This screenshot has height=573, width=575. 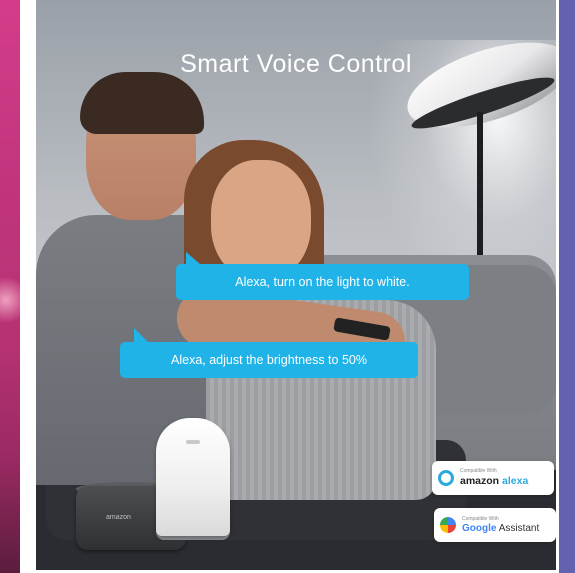 What do you see at coordinates (10, 300) in the screenshot?
I see `left-strip-glow` at bounding box center [10, 300].